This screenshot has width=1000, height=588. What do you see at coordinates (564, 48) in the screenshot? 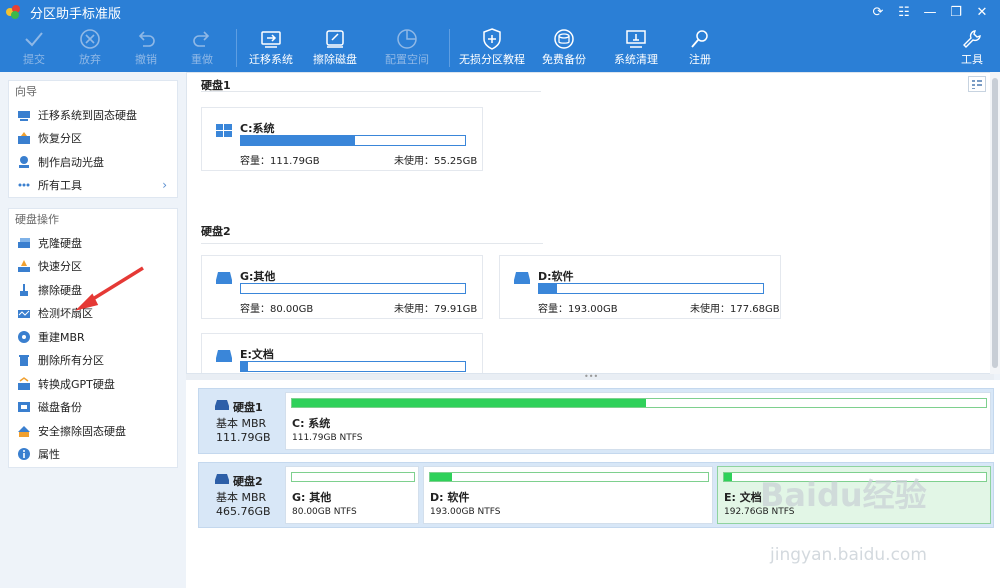
I see `free-backup-button: 免费备份` at bounding box center [564, 48].